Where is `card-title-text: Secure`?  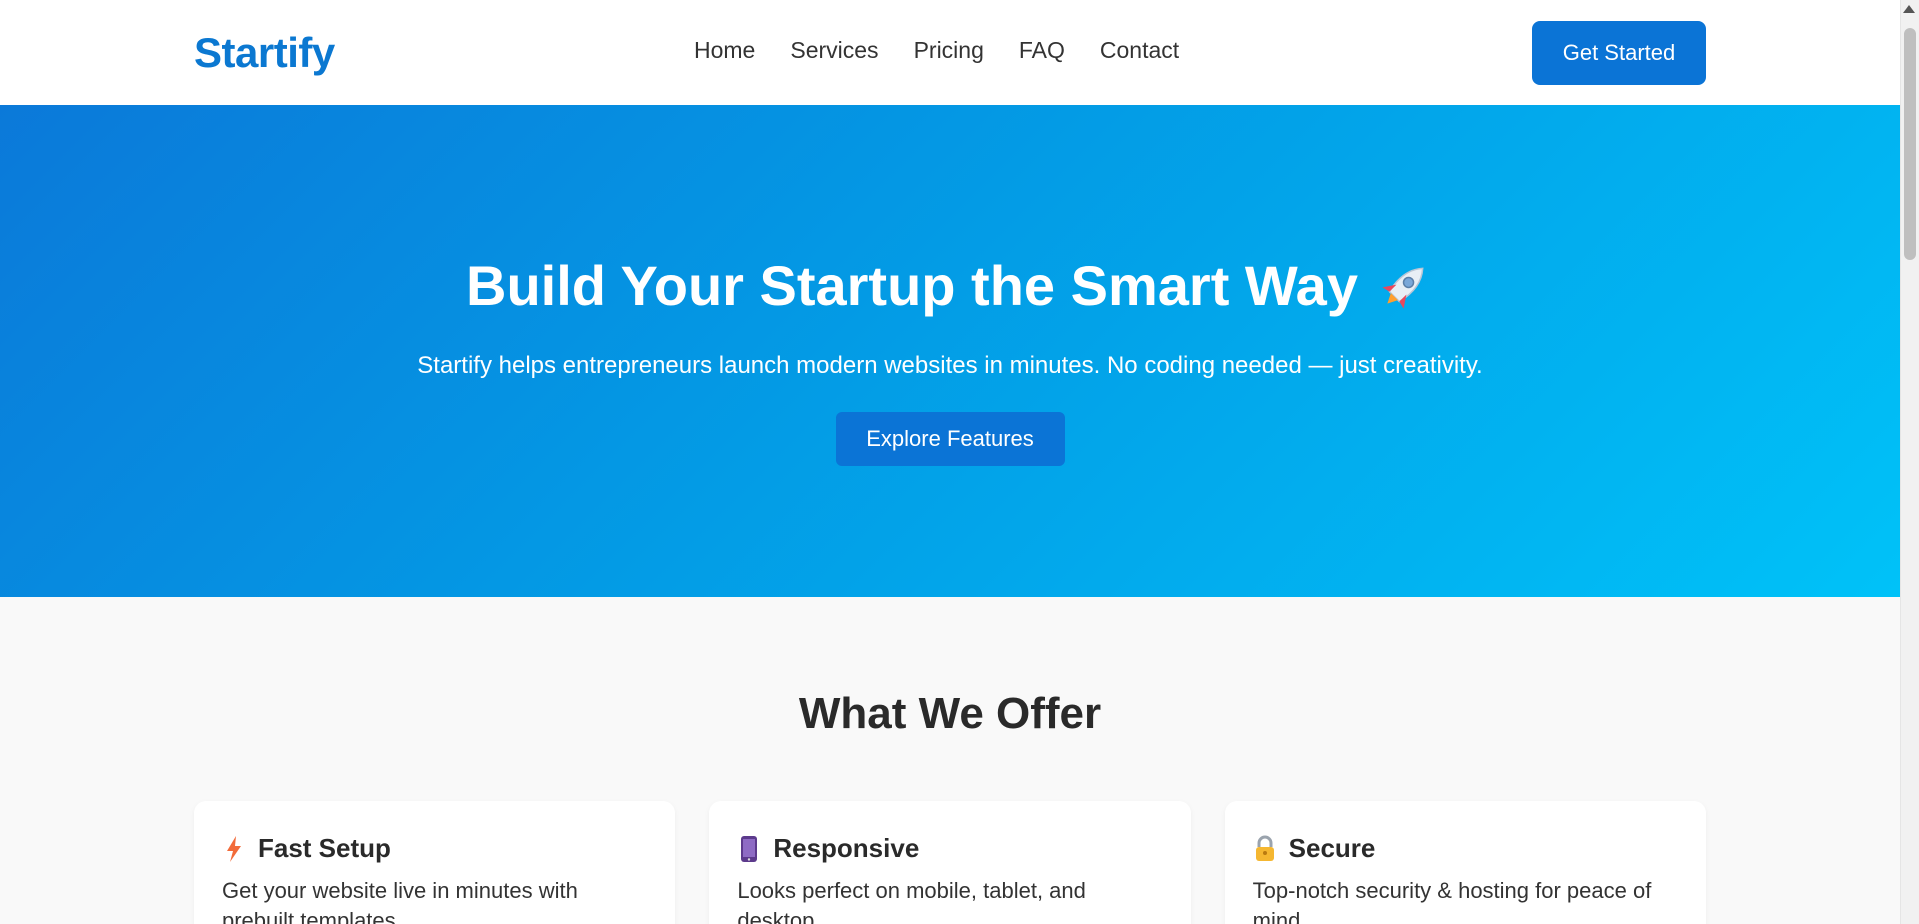
card-title-text: Secure is located at coordinates (1332, 848).